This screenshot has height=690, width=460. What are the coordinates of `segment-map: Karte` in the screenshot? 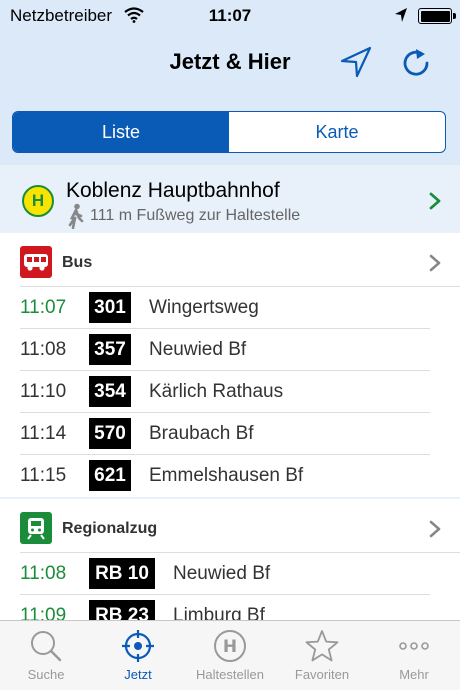 It's located at (337, 132).